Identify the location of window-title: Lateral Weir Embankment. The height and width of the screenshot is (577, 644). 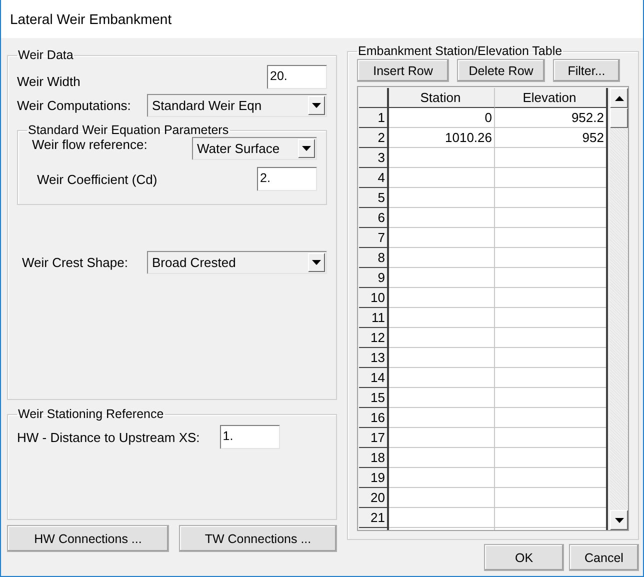
(91, 19).